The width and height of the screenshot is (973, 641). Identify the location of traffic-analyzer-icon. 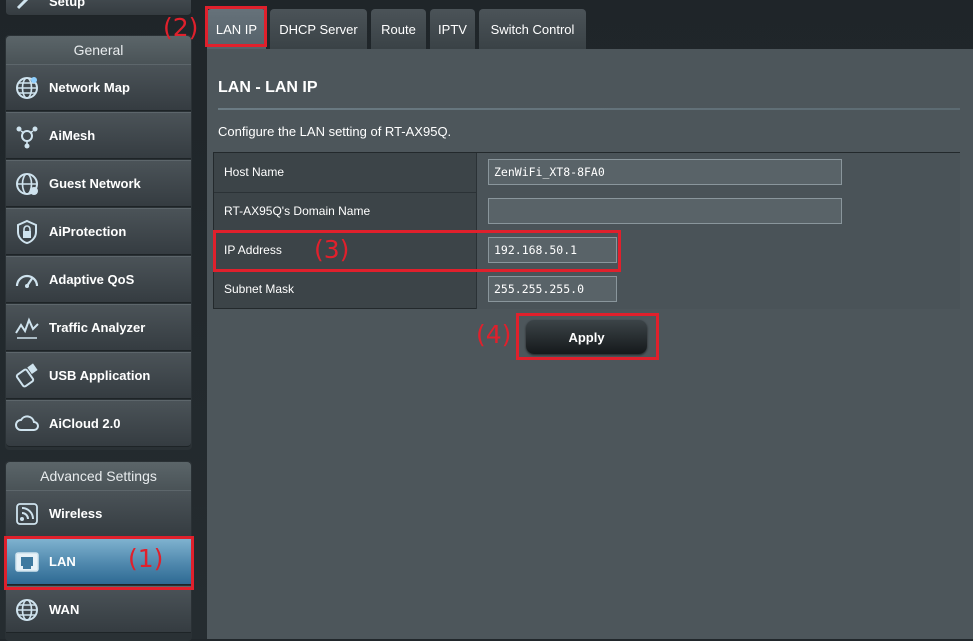
(27, 328).